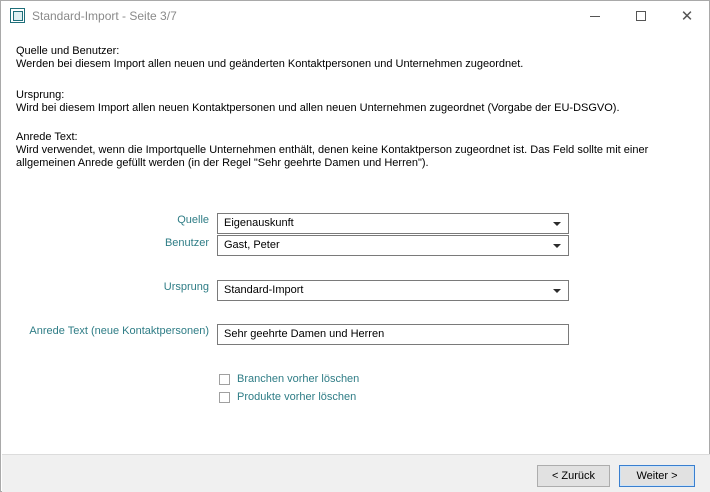  I want to click on produkte-checkbox-row: Produkte vorher löschen, so click(287, 397).